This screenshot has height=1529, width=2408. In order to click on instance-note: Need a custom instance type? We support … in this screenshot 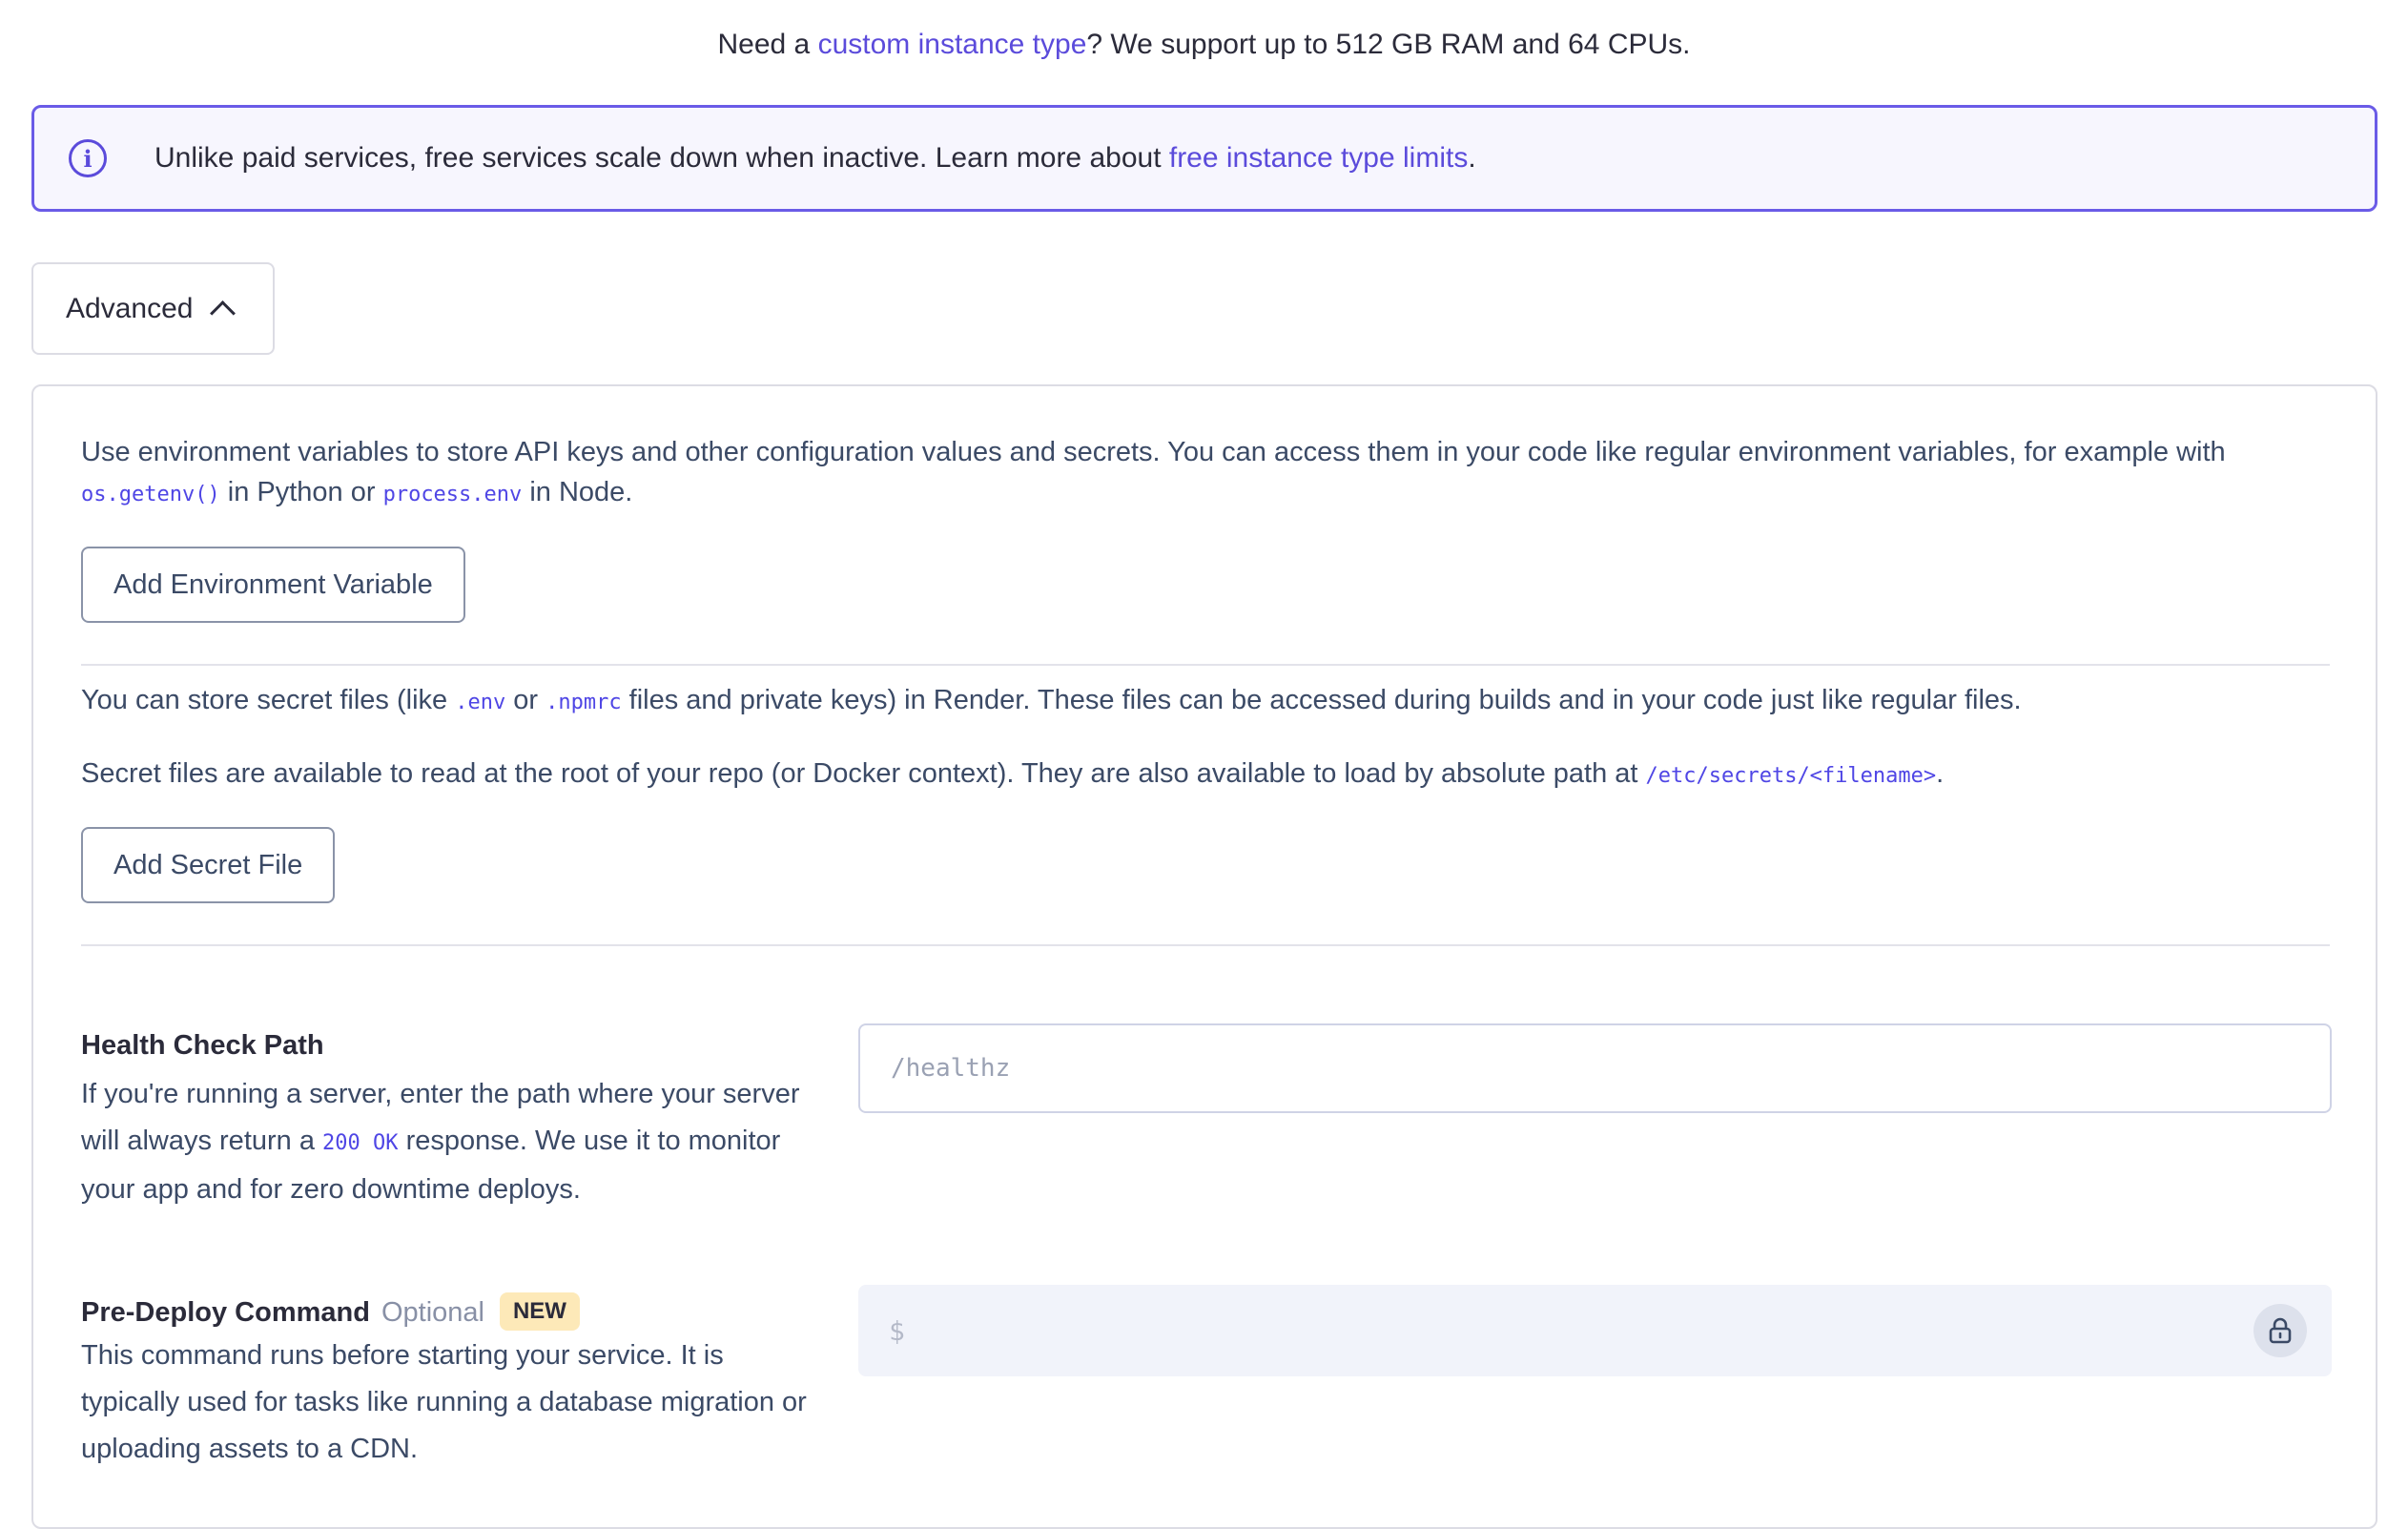, I will do `click(1204, 45)`.